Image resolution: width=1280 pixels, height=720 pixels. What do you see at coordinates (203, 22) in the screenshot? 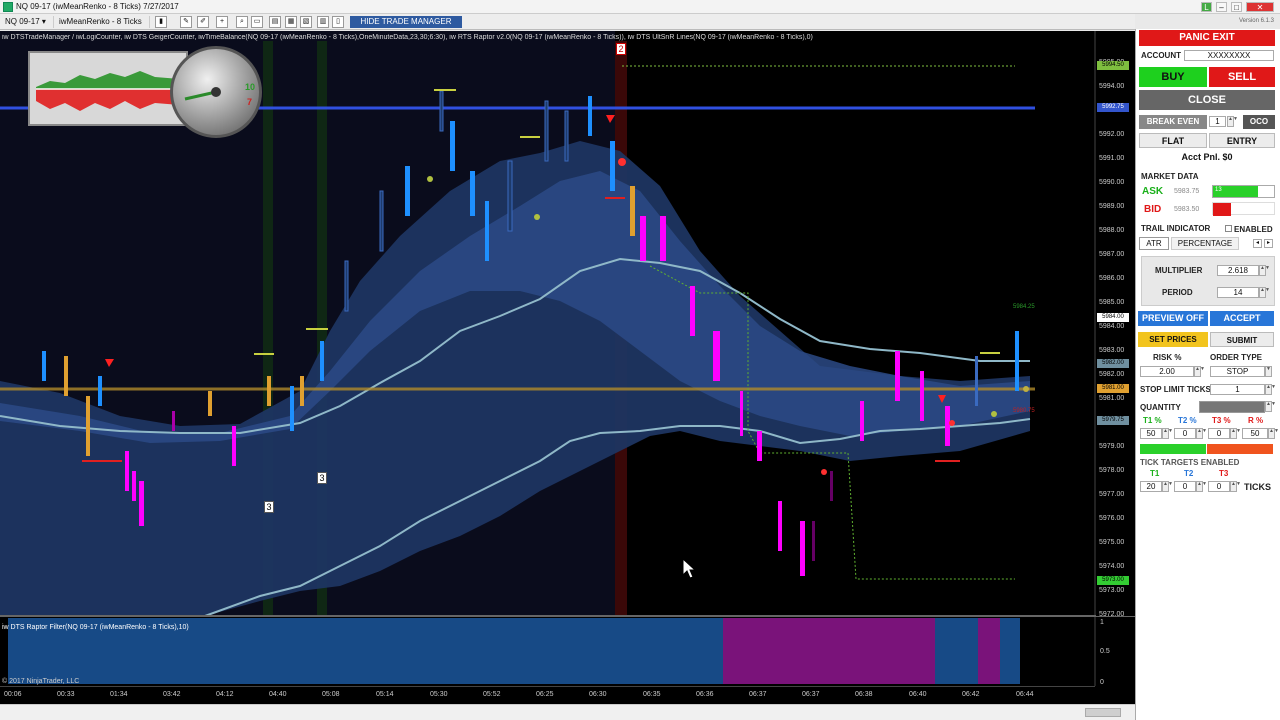
I see `pencil-icon: ✐` at bounding box center [203, 22].